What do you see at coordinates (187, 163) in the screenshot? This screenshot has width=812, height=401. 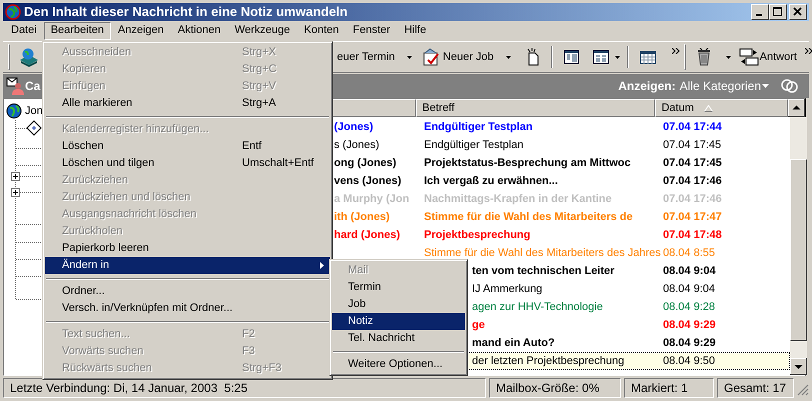 I see `menu-item: Löschen und tilgen Umschalt+Entf` at bounding box center [187, 163].